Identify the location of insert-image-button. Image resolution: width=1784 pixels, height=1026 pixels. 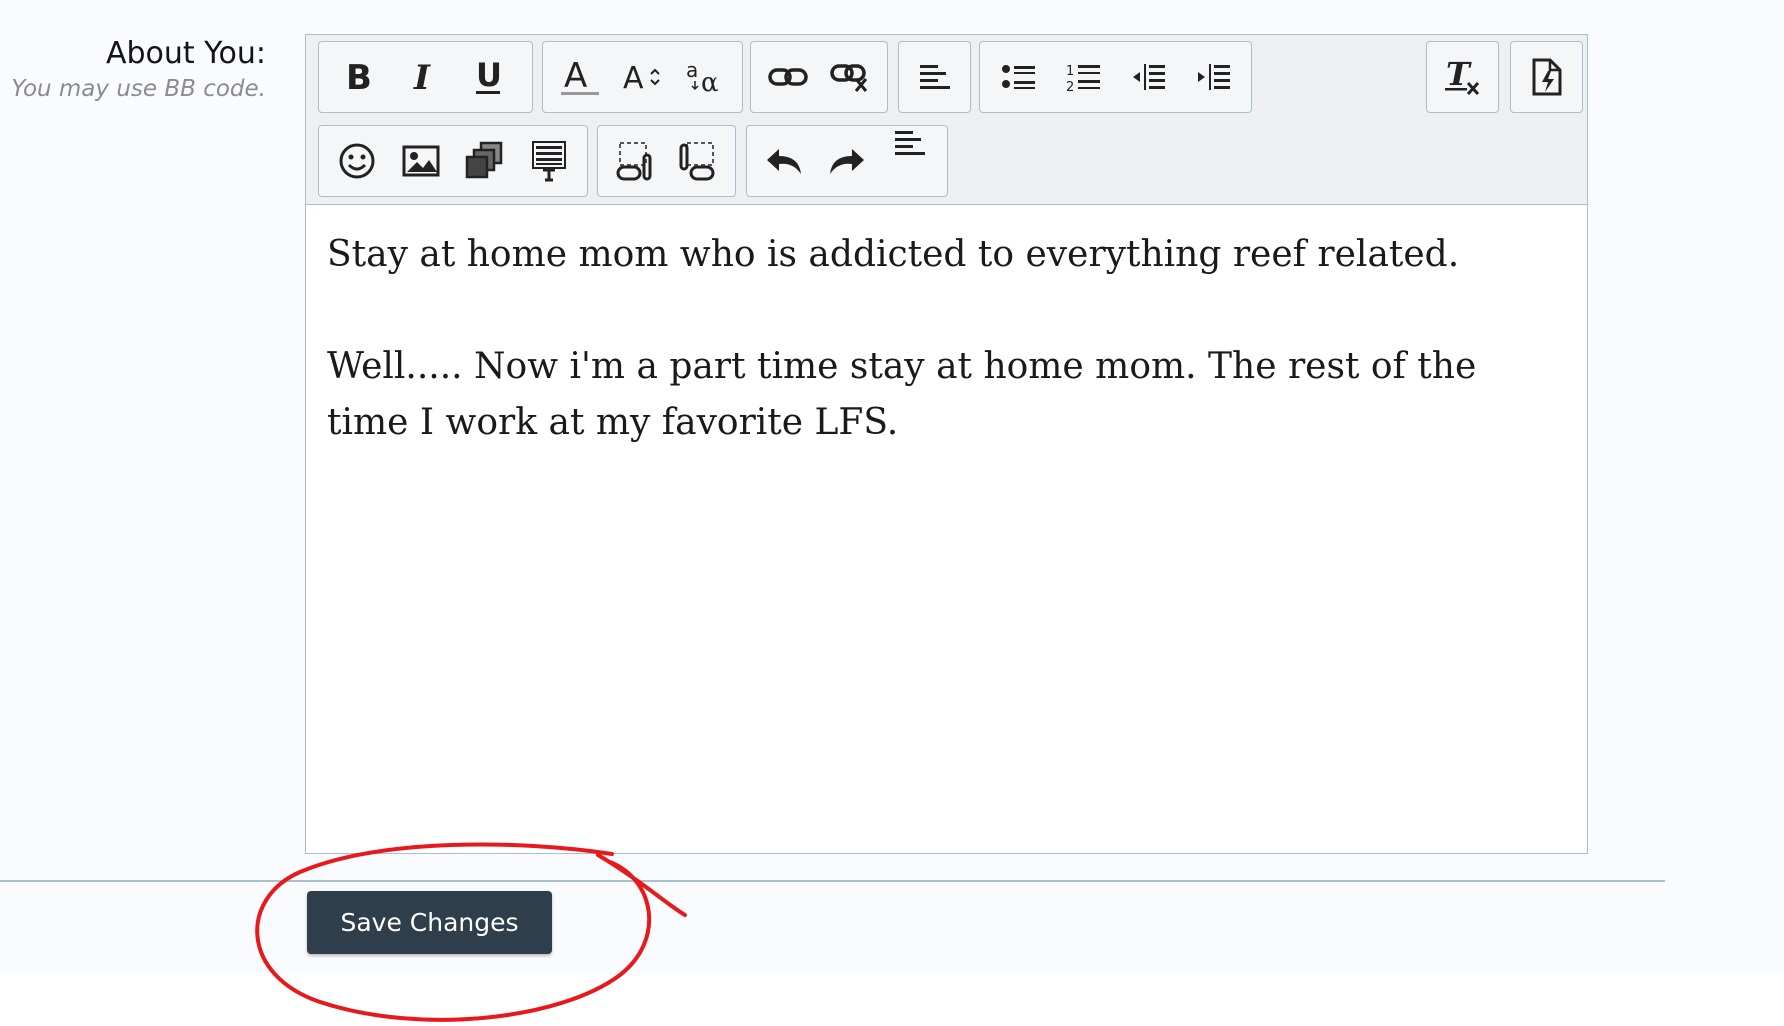
(421, 161).